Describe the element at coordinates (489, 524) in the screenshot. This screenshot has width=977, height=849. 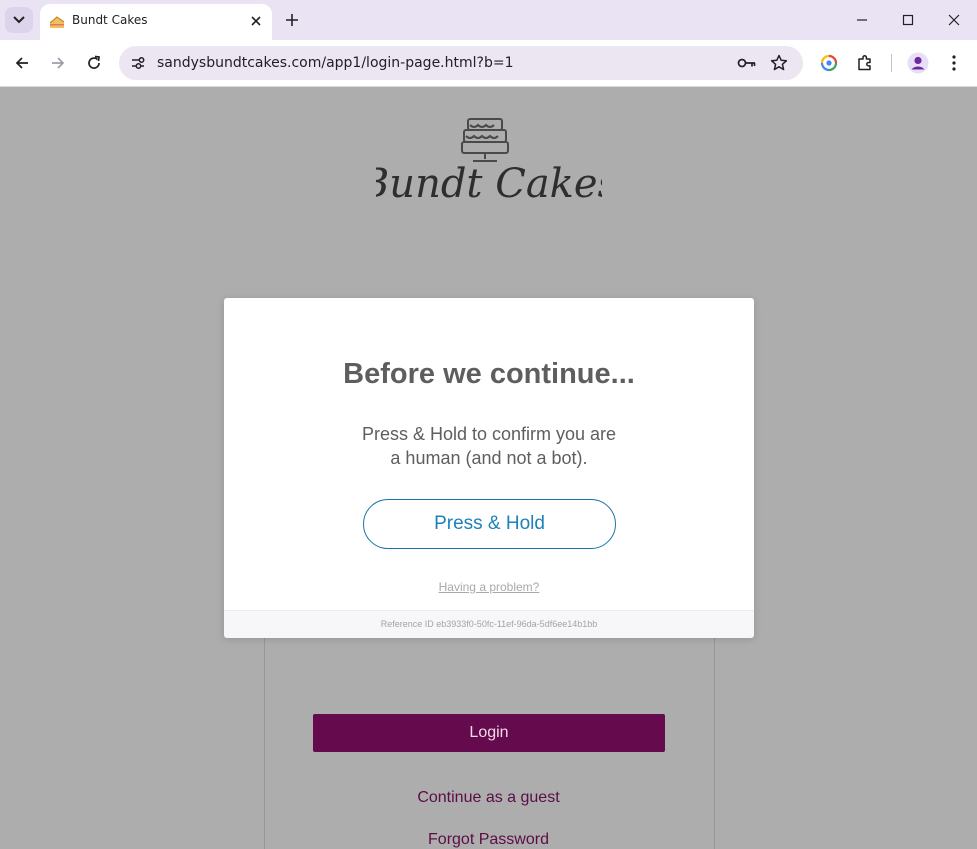
I see `press-and-hold-button: Press & Hold` at that location.